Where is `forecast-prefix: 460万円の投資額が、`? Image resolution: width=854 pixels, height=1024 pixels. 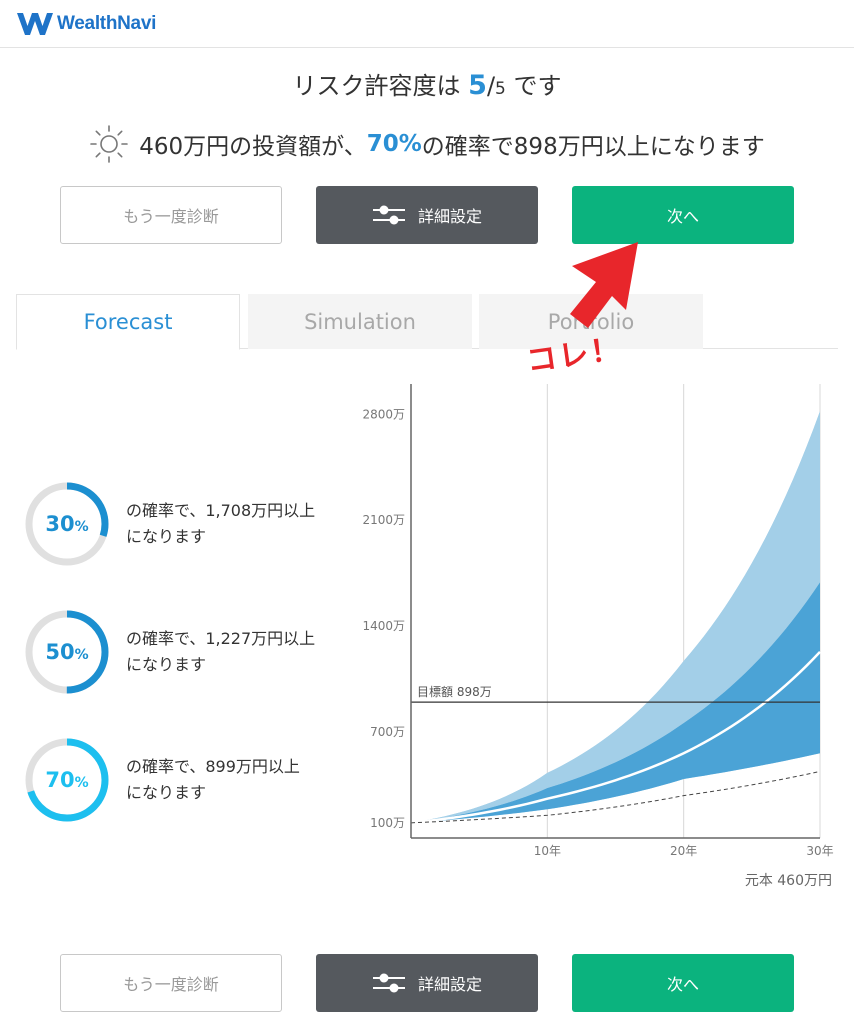 forecast-prefix: 460万円の投資額が、 is located at coordinates (253, 147).